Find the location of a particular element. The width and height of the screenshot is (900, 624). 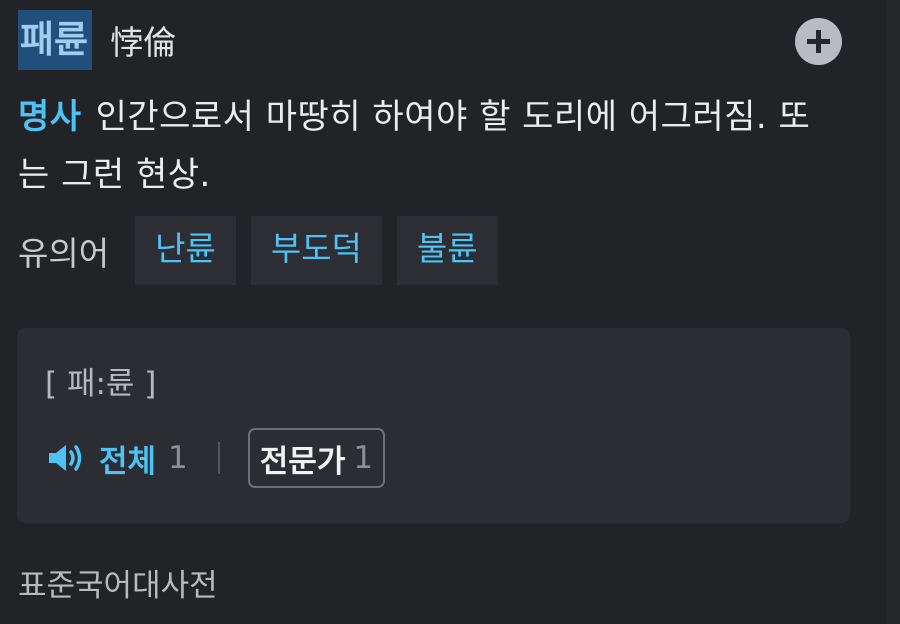

synonyms-label: 유의어 is located at coordinates (64, 253).